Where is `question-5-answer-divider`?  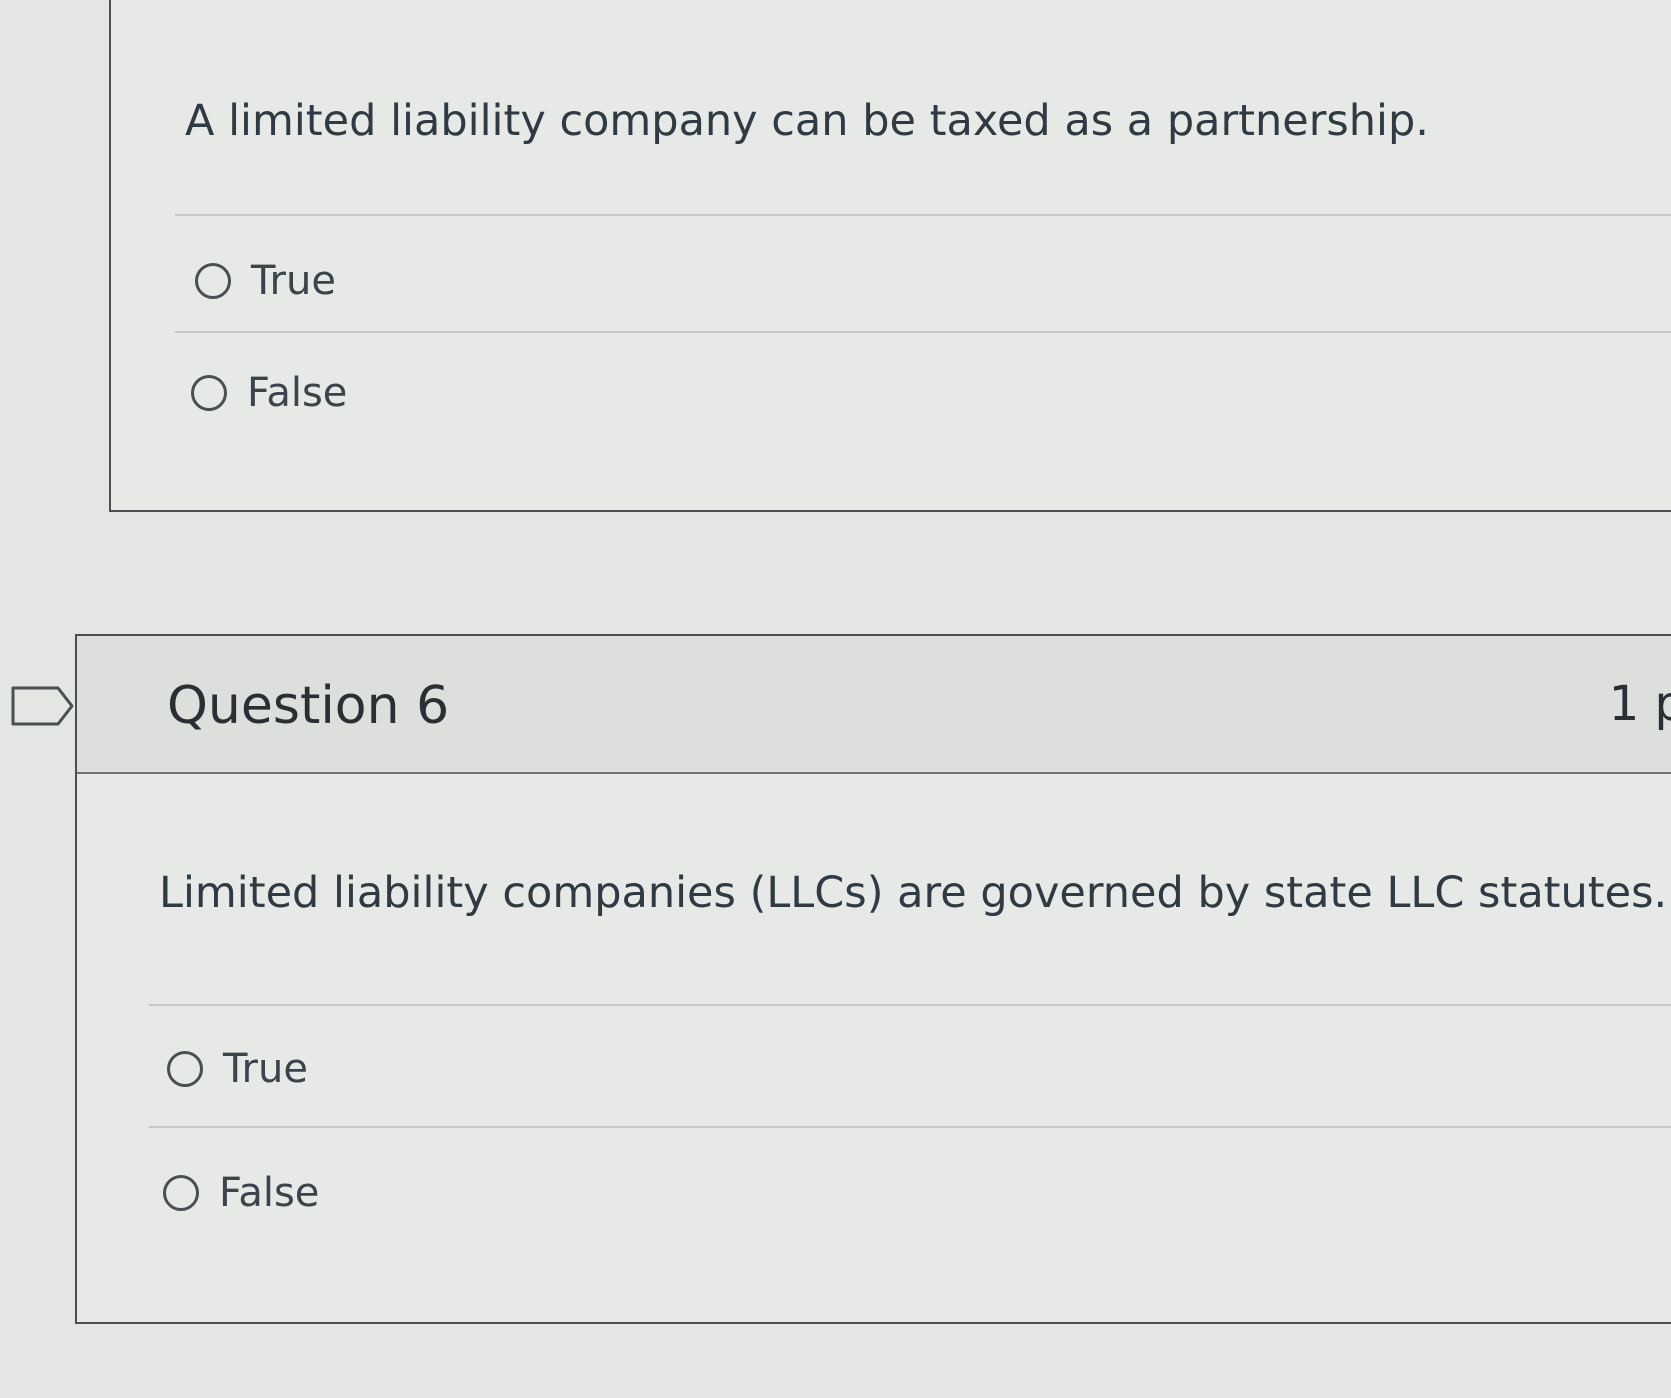 question-5-answer-divider is located at coordinates (923, 332).